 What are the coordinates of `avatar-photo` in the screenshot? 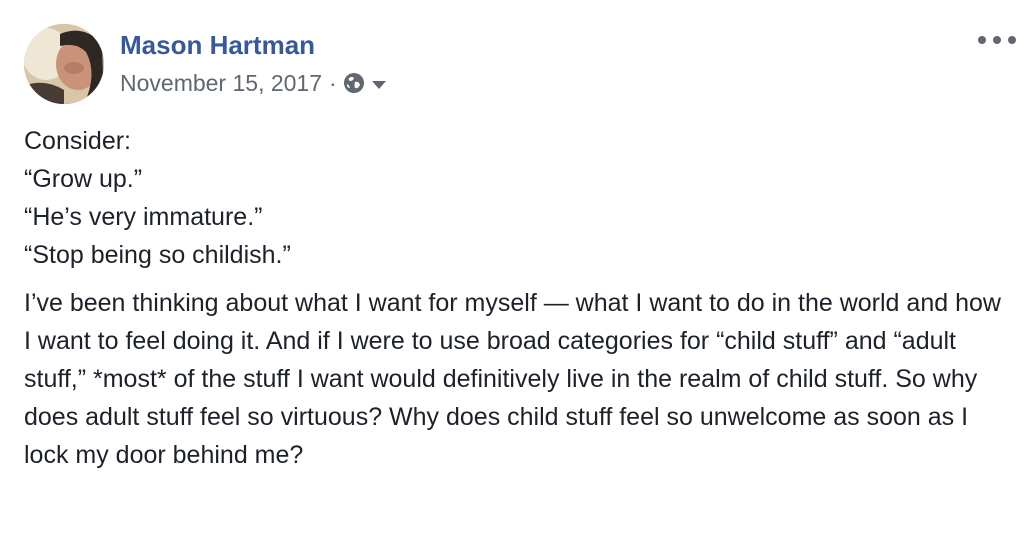 It's located at (64, 64).